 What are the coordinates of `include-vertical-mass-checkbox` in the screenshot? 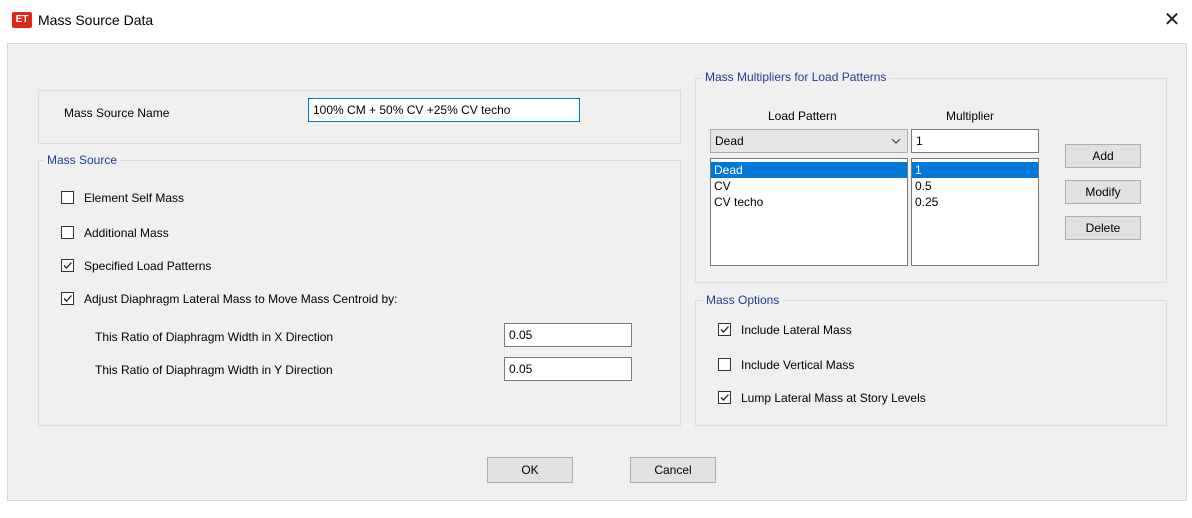 It's located at (724, 364).